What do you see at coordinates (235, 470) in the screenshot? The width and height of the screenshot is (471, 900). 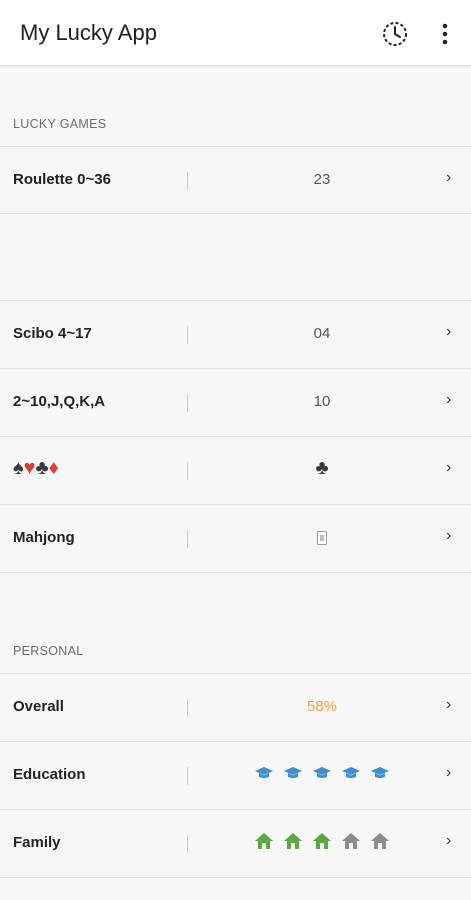 I see `row-suits: ♠♥♣♦ ♣ ›` at bounding box center [235, 470].